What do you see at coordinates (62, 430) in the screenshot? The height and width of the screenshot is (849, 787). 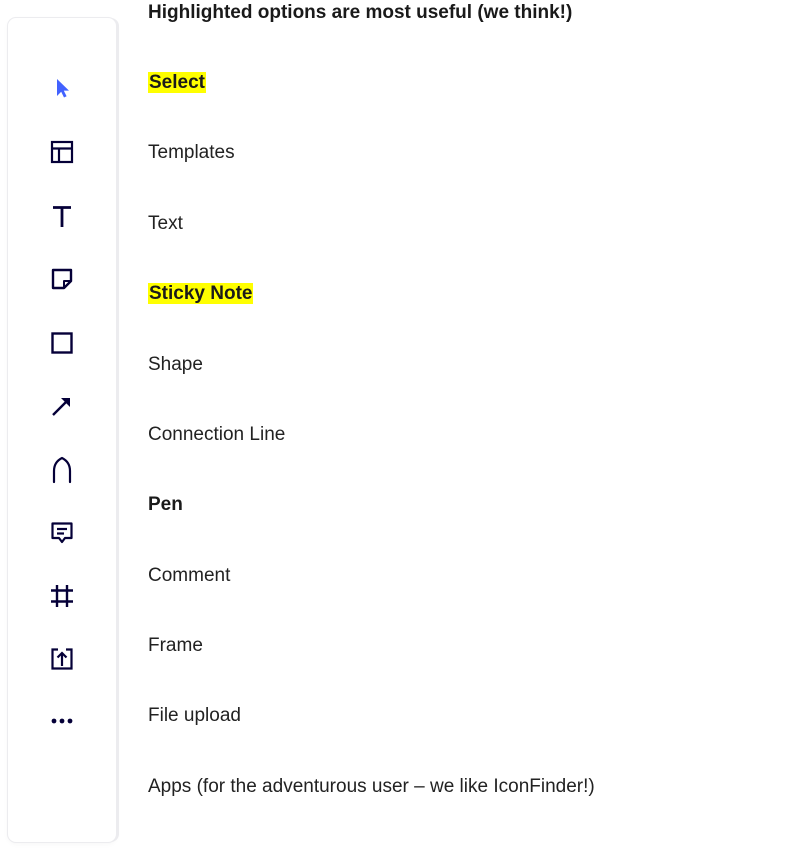 I see `tool-sidebar` at bounding box center [62, 430].